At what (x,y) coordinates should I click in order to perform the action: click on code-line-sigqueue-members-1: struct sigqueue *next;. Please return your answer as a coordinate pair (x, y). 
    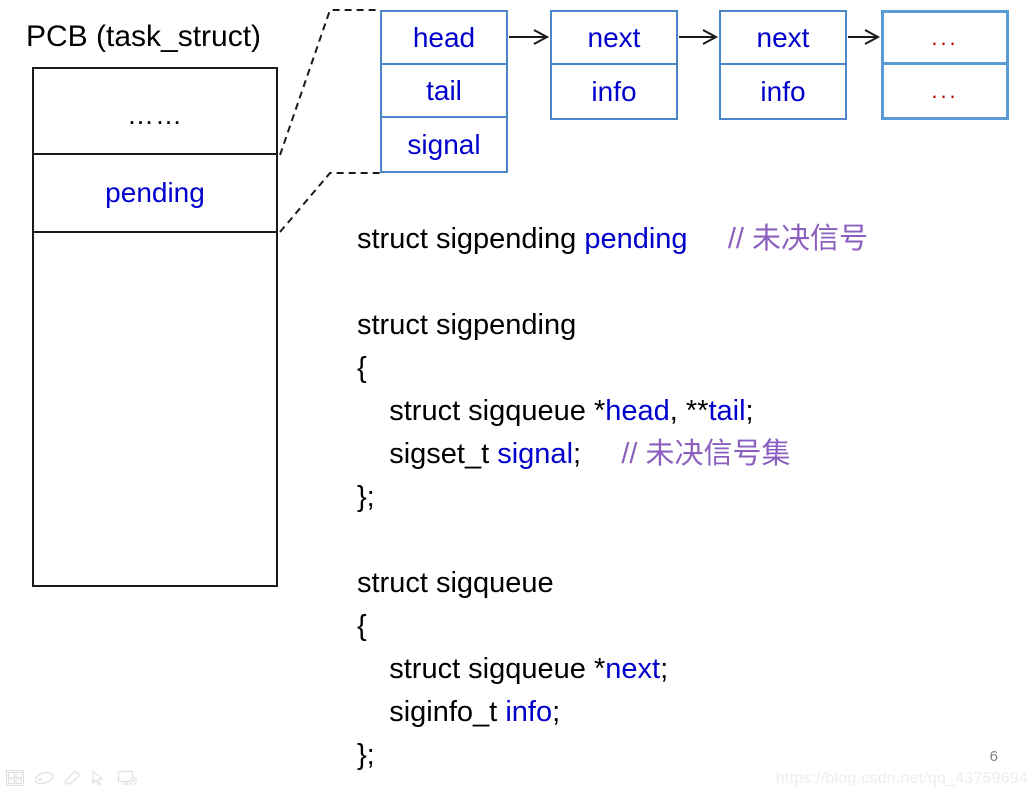
    Looking at the image, I should click on (687, 669).